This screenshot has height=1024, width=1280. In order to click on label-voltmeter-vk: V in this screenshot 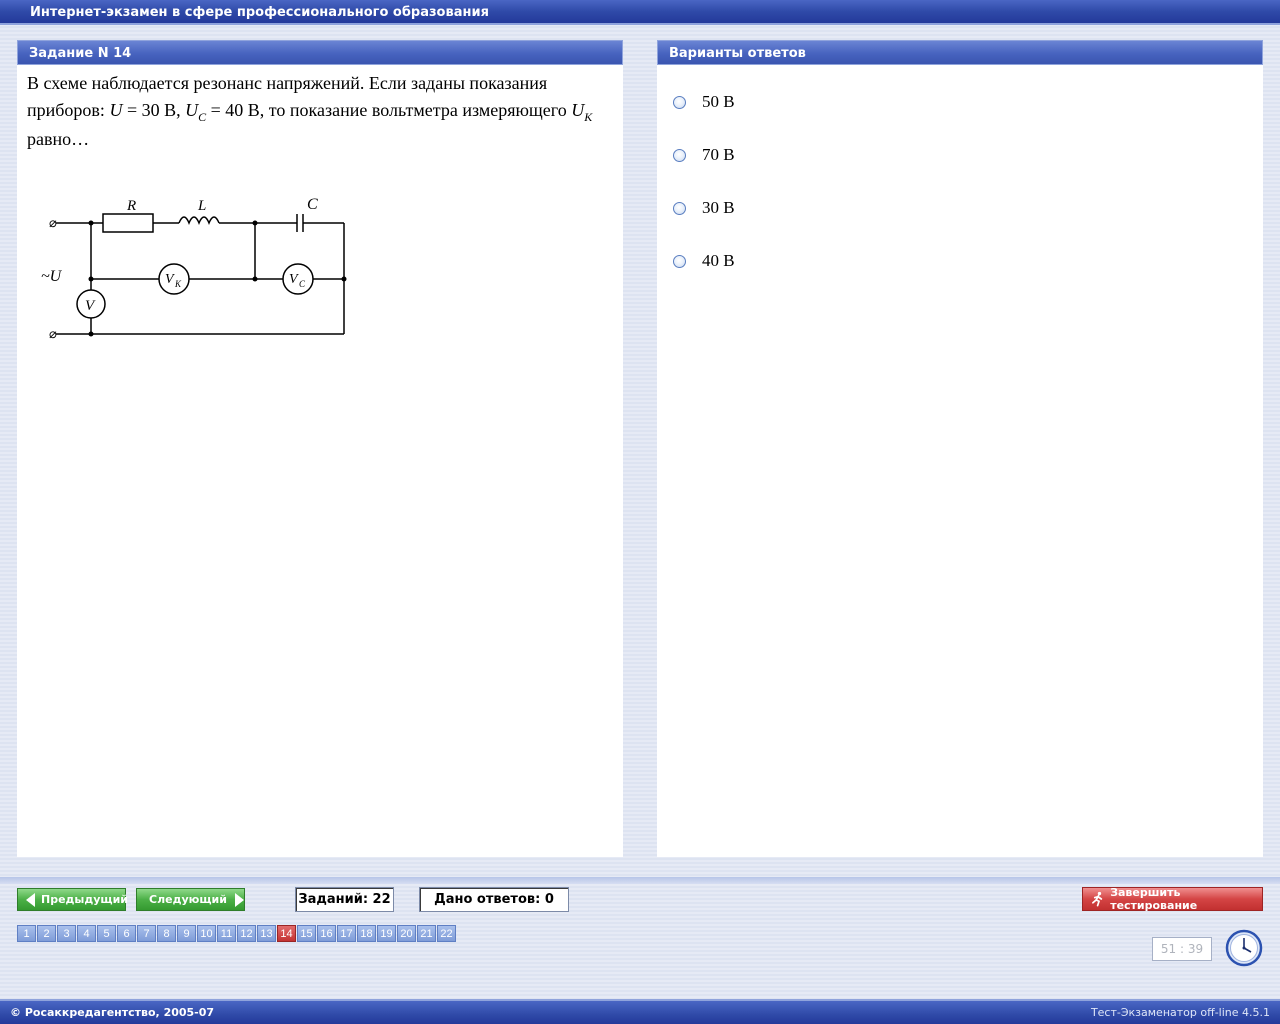, I will do `click(170, 279)`.